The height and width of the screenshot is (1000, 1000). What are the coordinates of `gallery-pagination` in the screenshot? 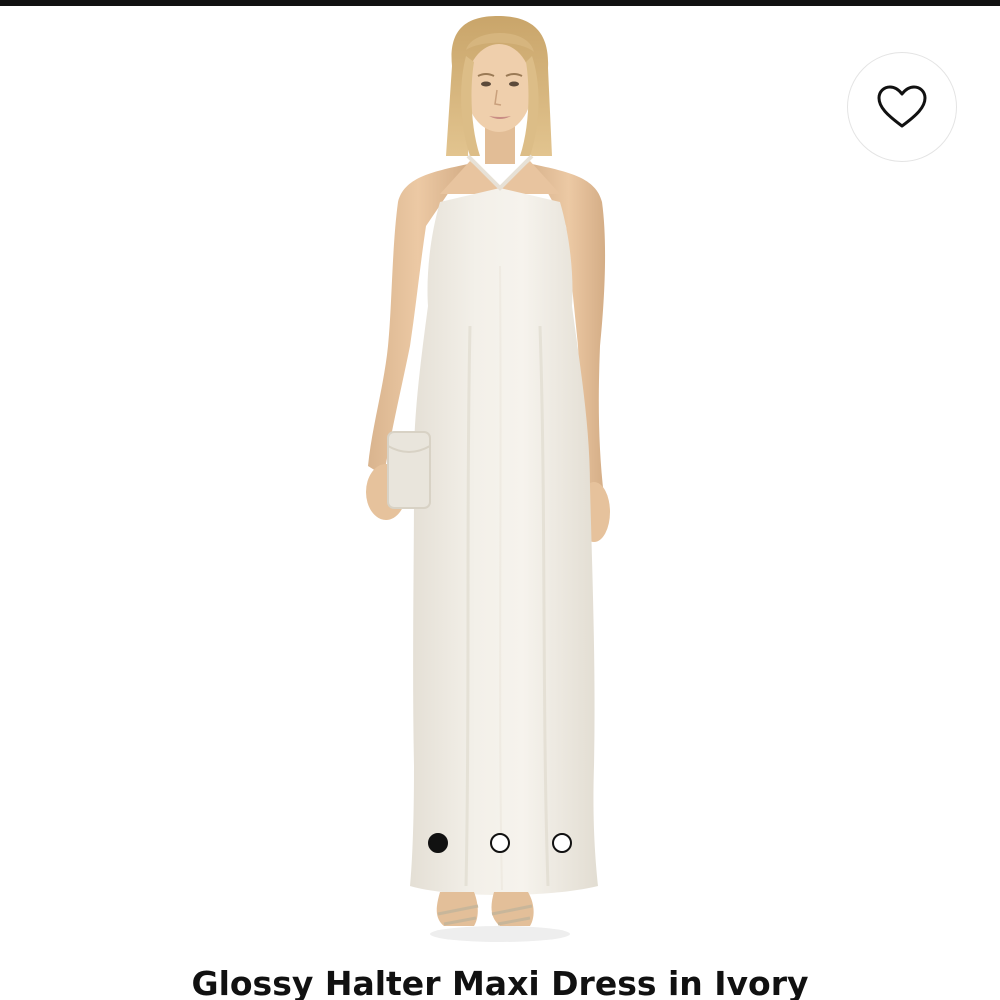 It's located at (501, 844).